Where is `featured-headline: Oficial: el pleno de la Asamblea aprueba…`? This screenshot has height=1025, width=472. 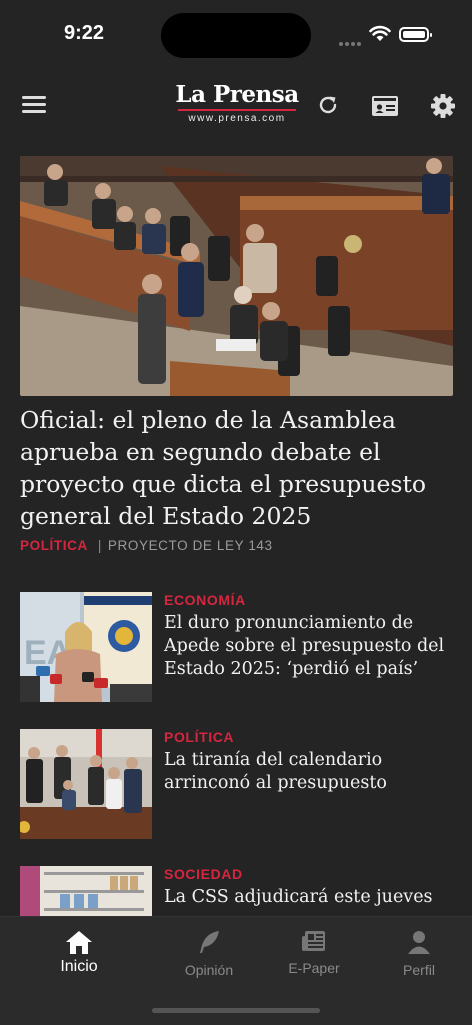
featured-headline: Oficial: el pleno de la Asamblea aprueba… is located at coordinates (240, 468).